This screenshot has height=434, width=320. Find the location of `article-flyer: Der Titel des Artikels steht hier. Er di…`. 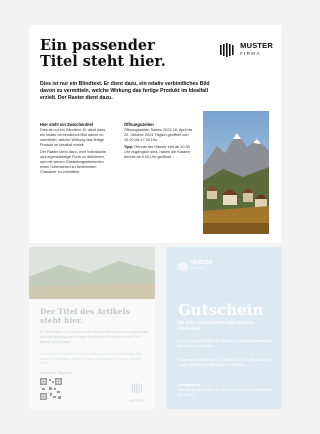

article-flyer: Der Titel des Artikels steht hier. Er di… is located at coordinates (92, 328).